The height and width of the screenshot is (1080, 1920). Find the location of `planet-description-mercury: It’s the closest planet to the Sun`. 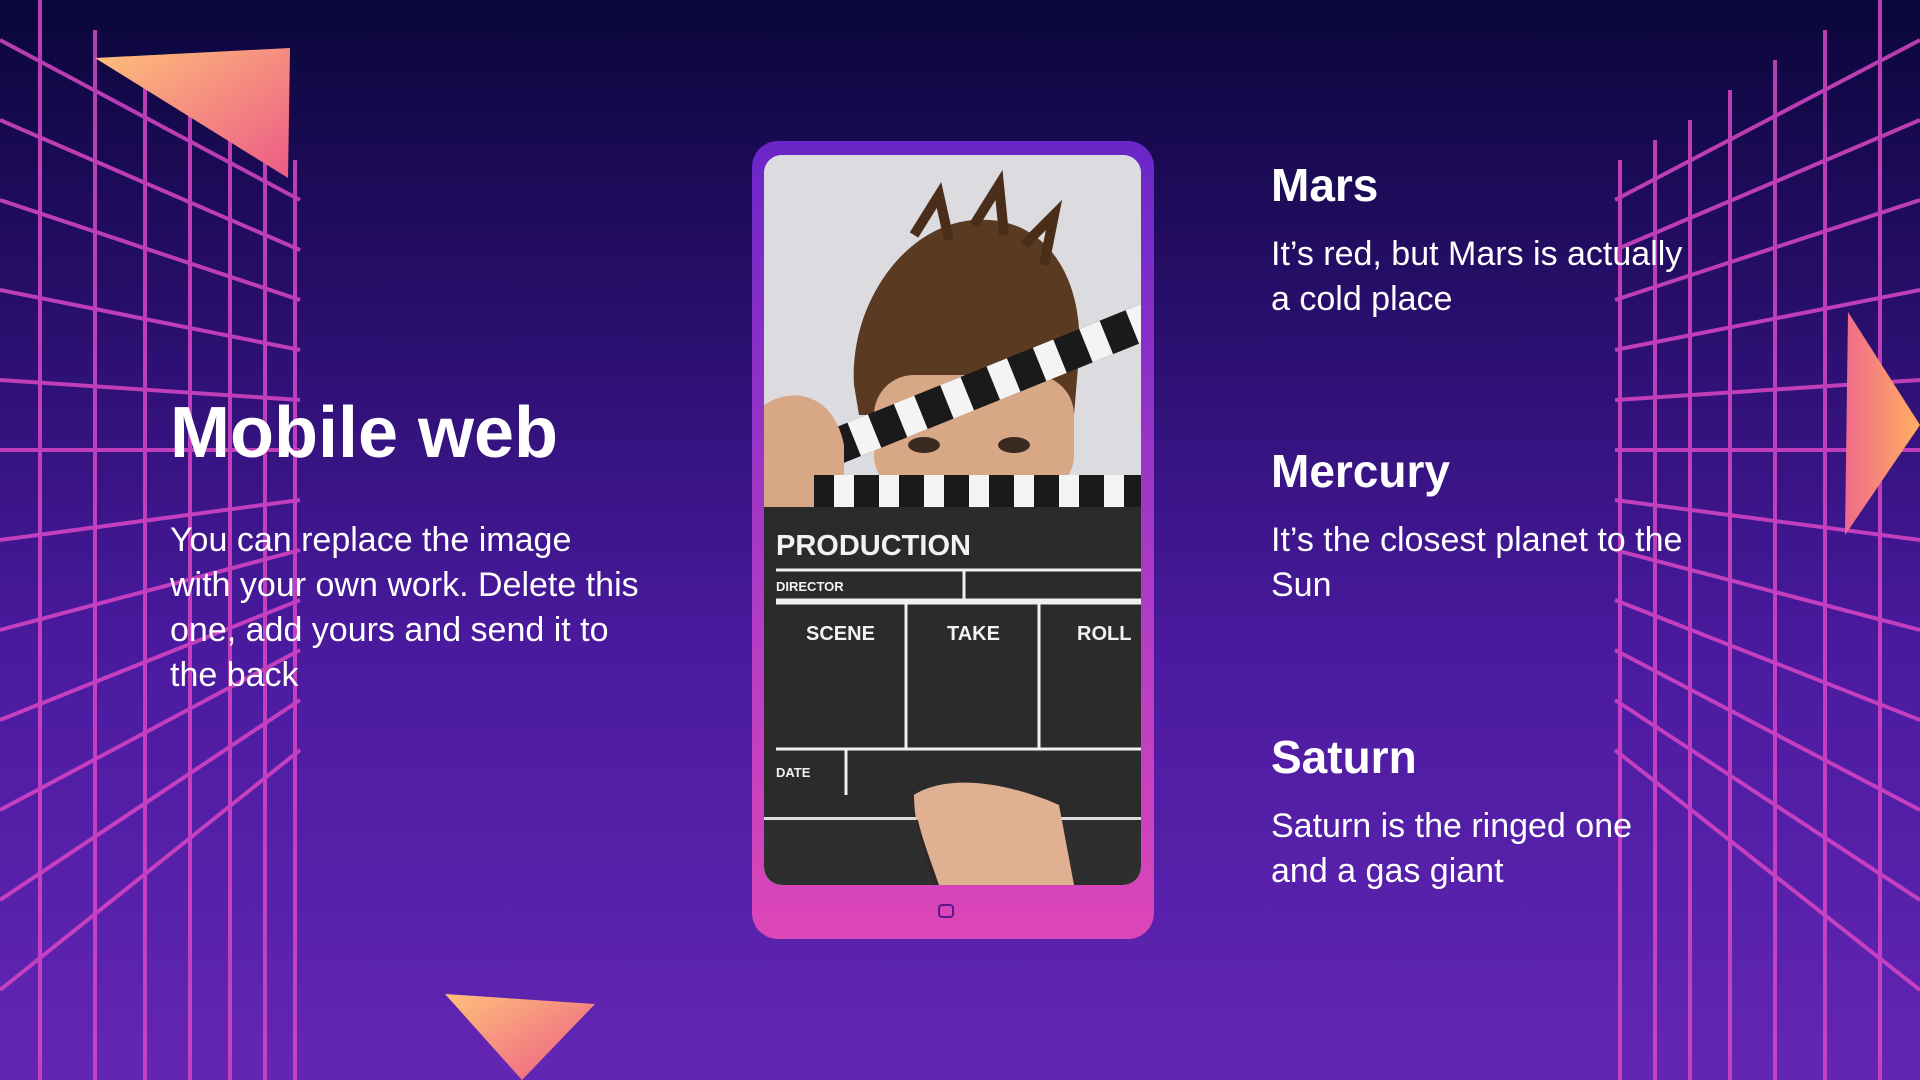

planet-description-mercury: It’s the closest planet to the Sun is located at coordinates (1477, 562).